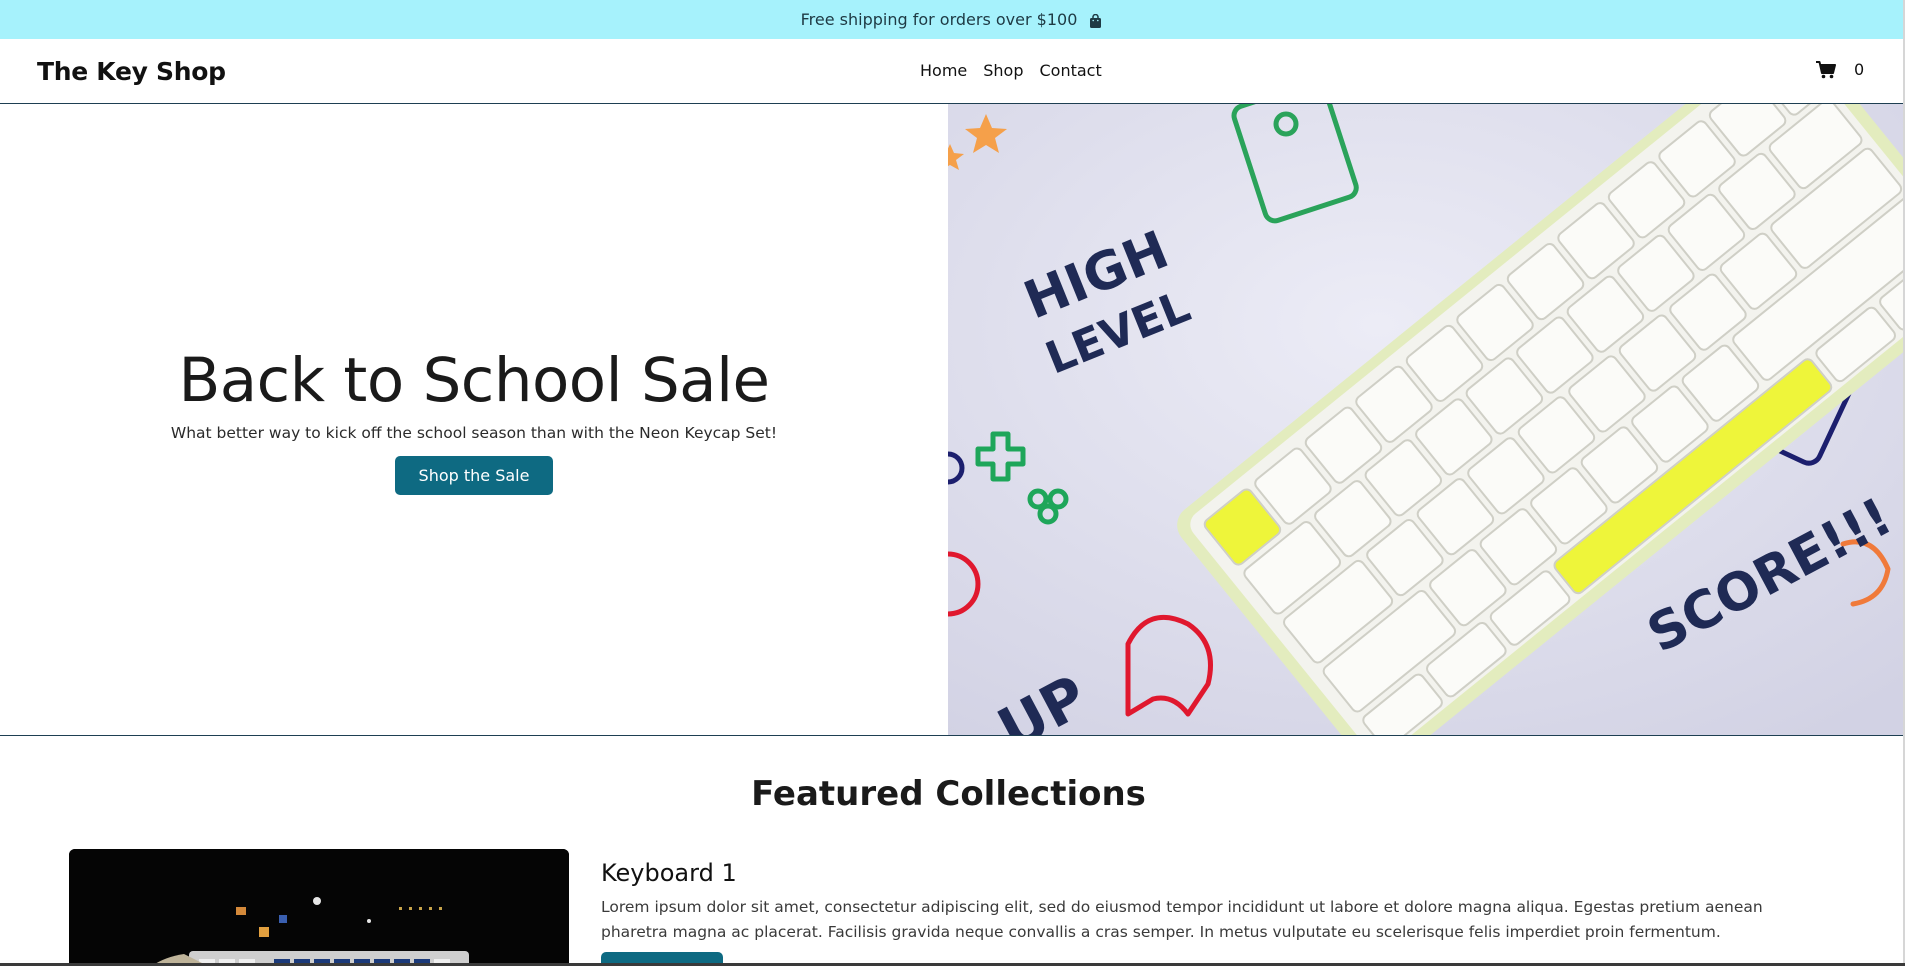 The width and height of the screenshot is (1905, 966). I want to click on keyboard-1-image, so click(319, 907).